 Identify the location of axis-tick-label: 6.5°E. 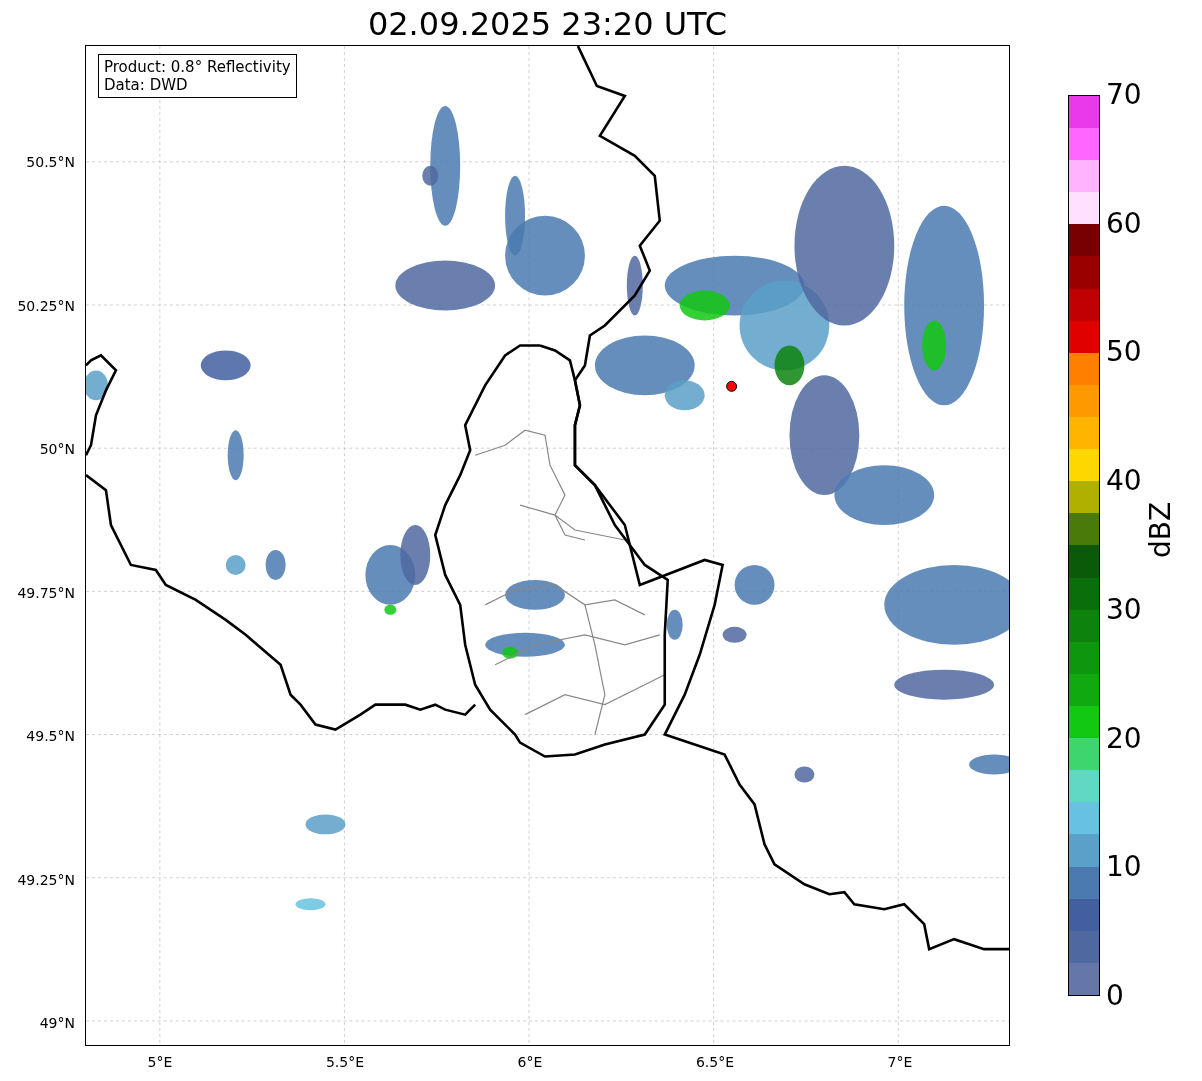
(715, 1062).